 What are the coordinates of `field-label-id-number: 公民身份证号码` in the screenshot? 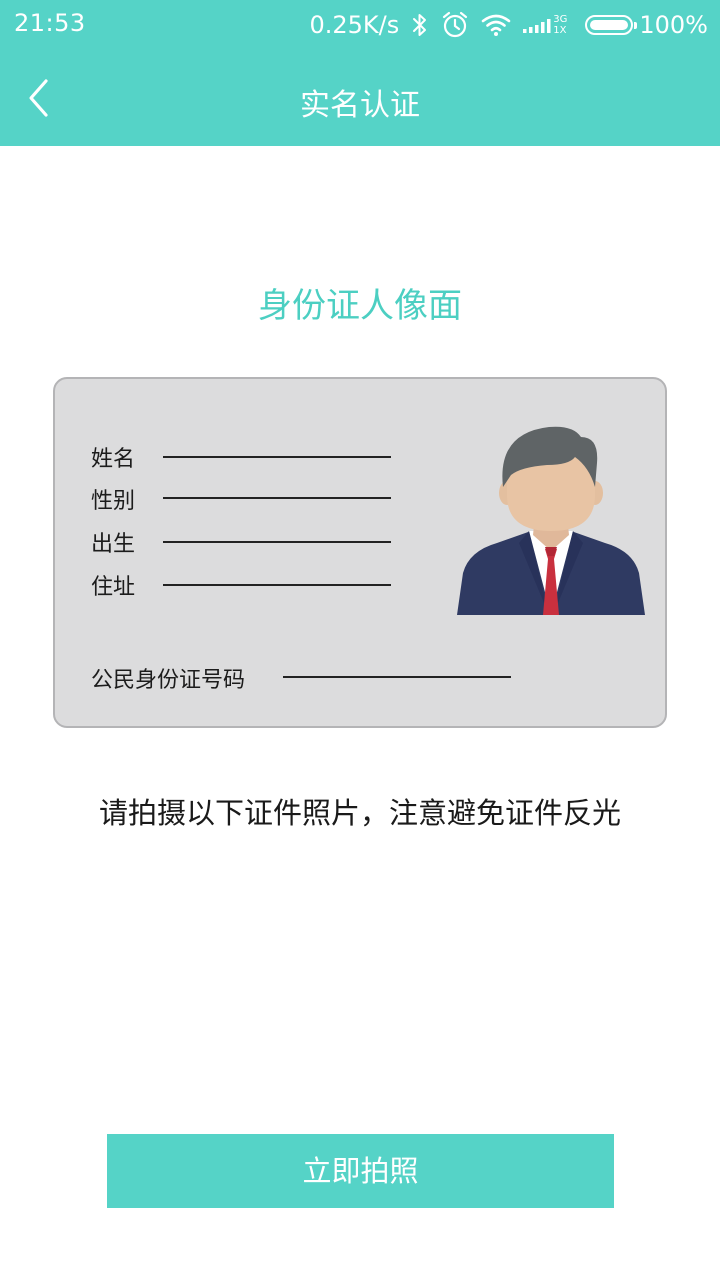 It's located at (168, 680).